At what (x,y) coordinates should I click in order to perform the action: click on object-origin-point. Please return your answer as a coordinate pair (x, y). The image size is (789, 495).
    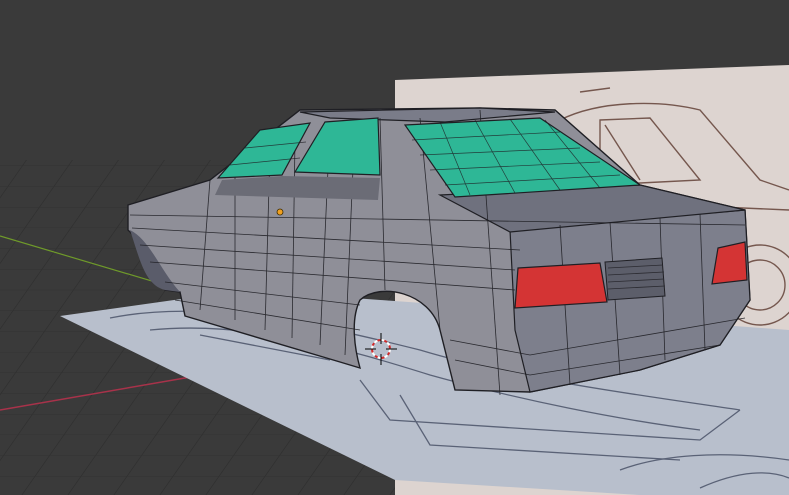
    Looking at the image, I should click on (280, 212).